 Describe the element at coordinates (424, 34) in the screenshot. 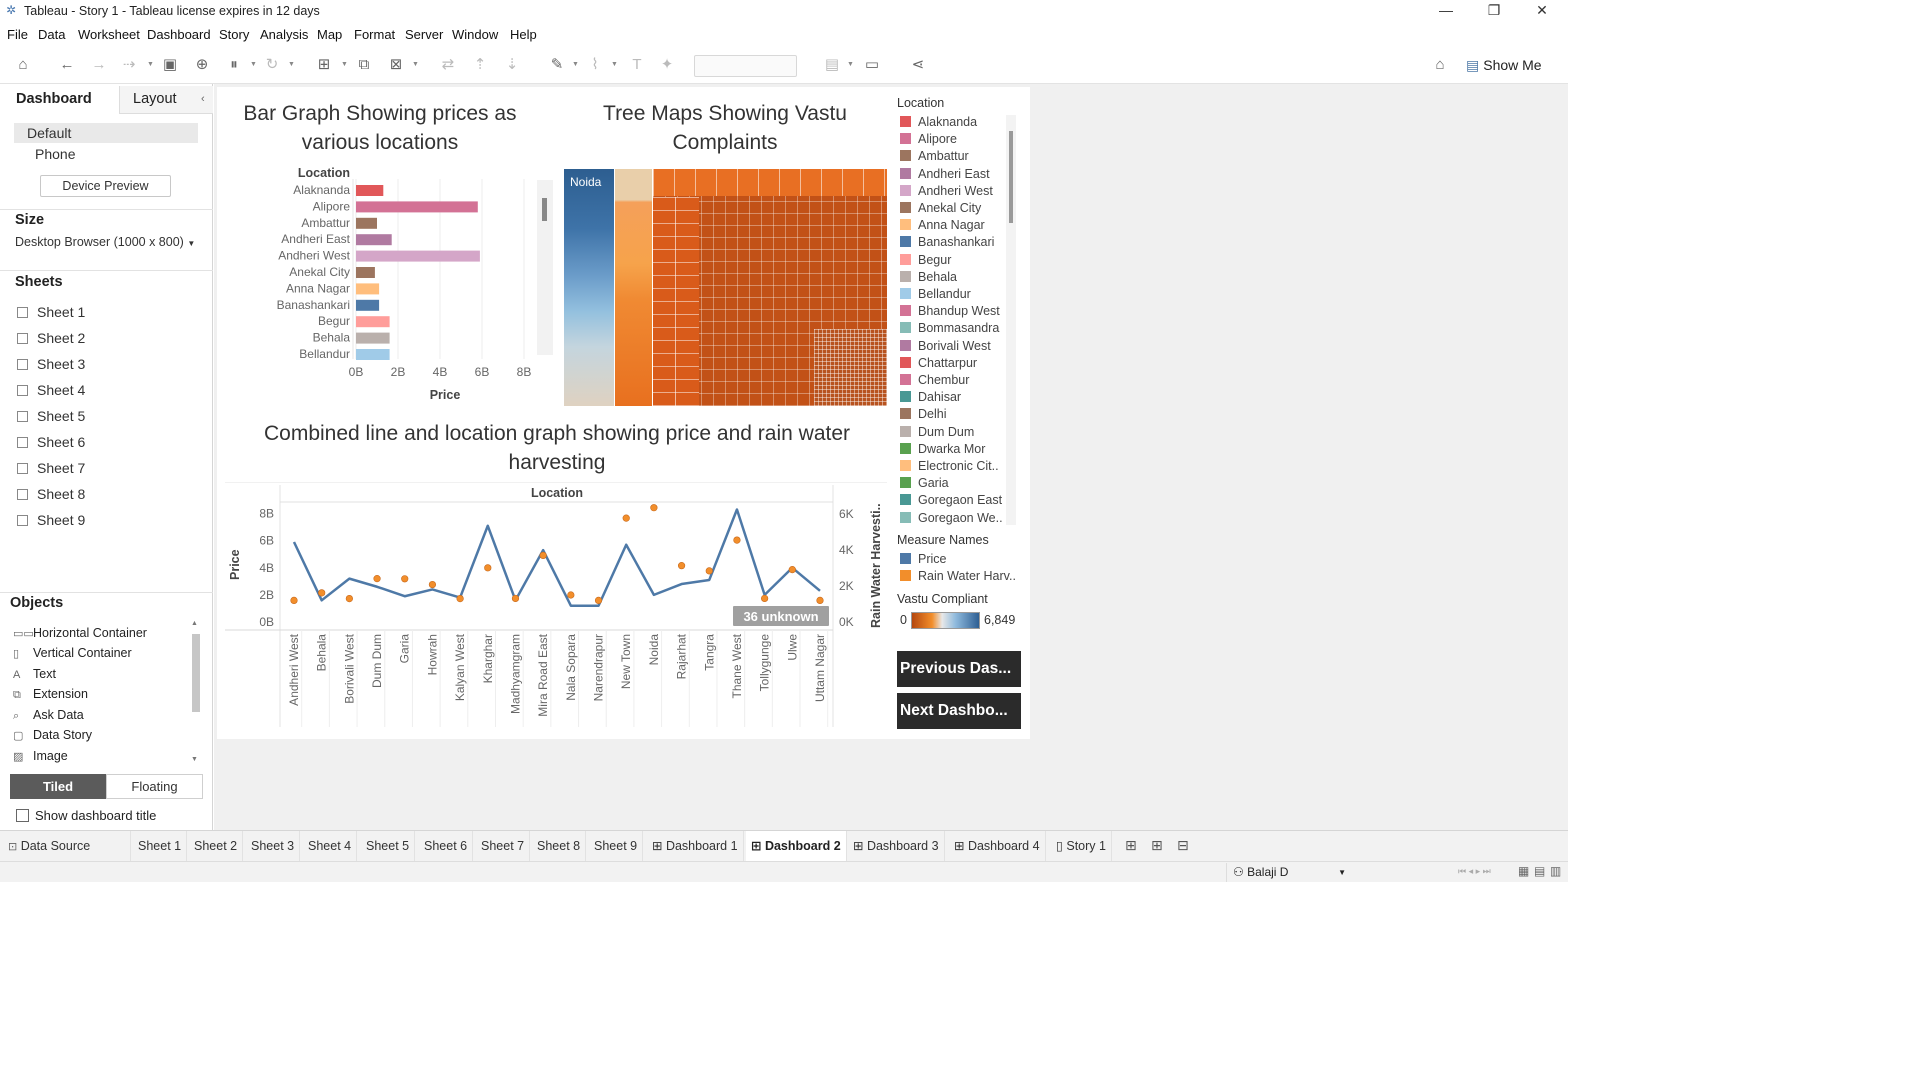

I see `menu-server: Server` at that location.